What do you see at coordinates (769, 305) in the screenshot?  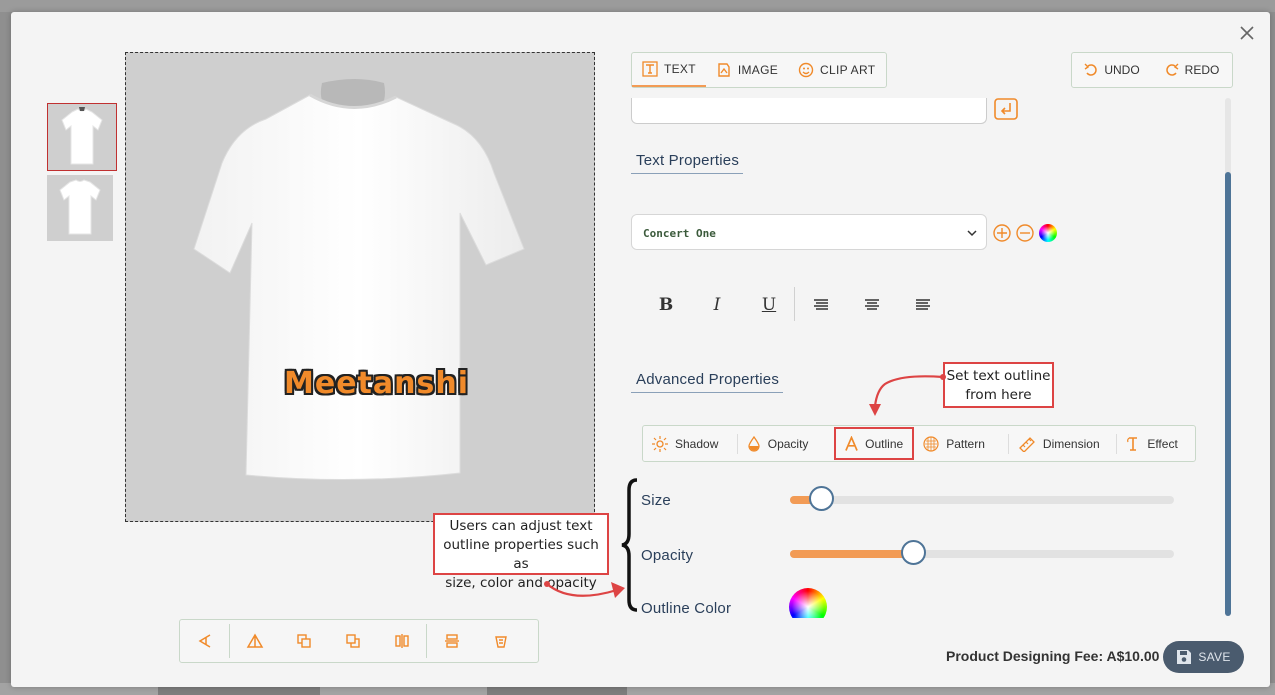 I see `underline-button: U` at bounding box center [769, 305].